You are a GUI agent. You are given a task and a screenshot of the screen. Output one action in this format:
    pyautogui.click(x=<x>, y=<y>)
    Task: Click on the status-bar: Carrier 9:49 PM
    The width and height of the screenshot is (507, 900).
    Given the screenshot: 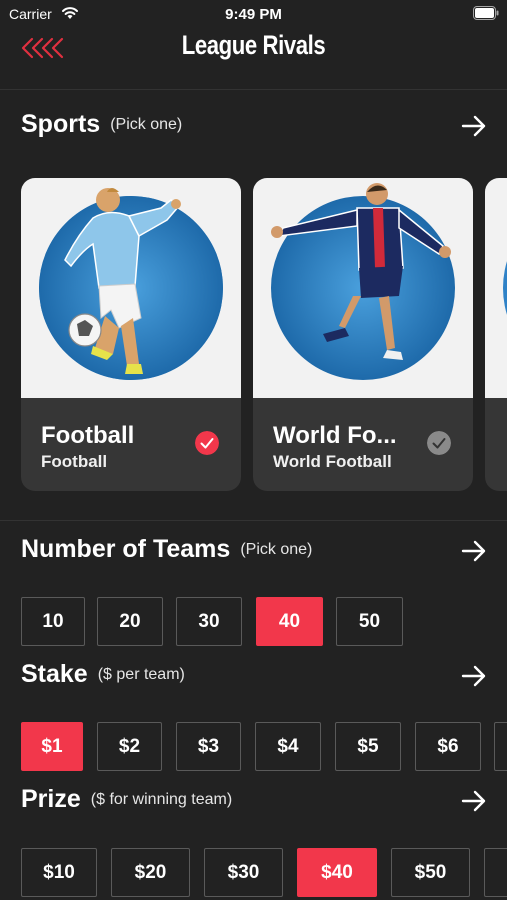 What is the action you would take?
    pyautogui.click(x=253, y=14)
    